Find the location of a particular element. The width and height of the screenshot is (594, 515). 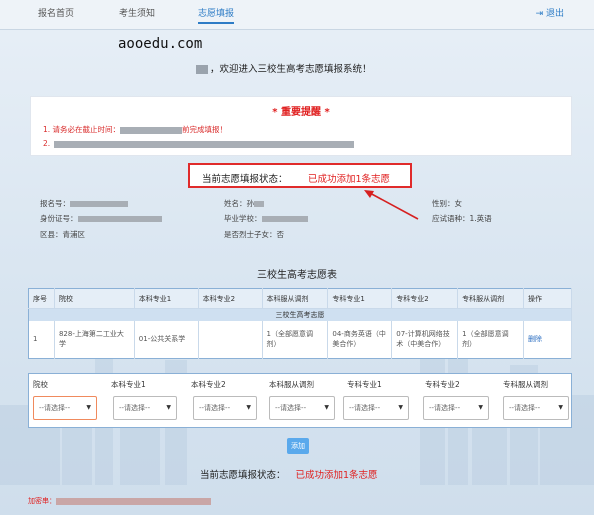

notice-line-1: 1. 请务必在截止时间： 前完成填报！ is located at coordinates (135, 129).